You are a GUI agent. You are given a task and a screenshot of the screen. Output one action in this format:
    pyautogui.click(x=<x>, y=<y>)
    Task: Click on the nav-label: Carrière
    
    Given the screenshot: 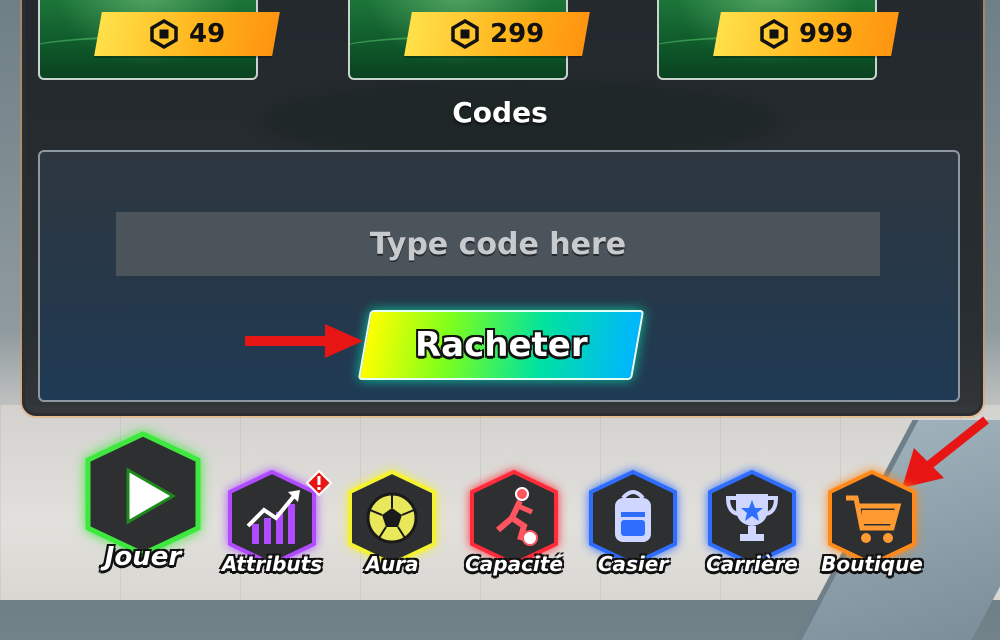 What is the action you would take?
    pyautogui.click(x=752, y=564)
    